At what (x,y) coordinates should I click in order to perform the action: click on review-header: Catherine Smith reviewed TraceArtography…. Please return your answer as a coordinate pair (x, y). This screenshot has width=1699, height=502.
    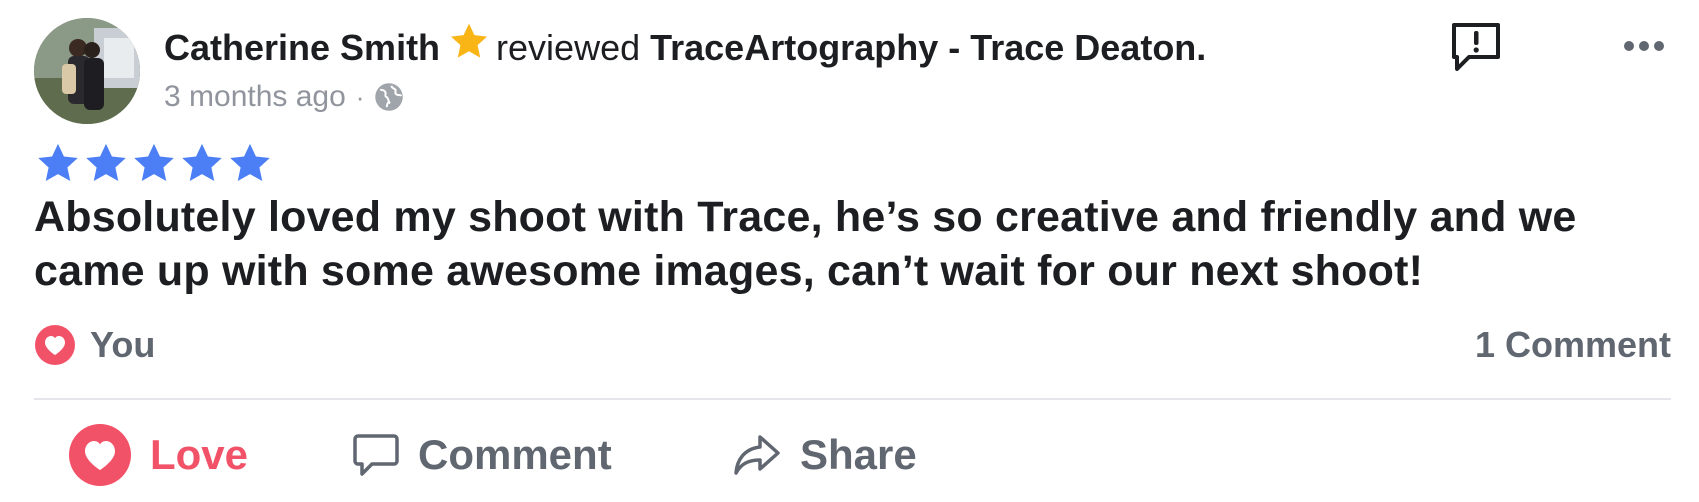
    Looking at the image, I should click on (685, 48).